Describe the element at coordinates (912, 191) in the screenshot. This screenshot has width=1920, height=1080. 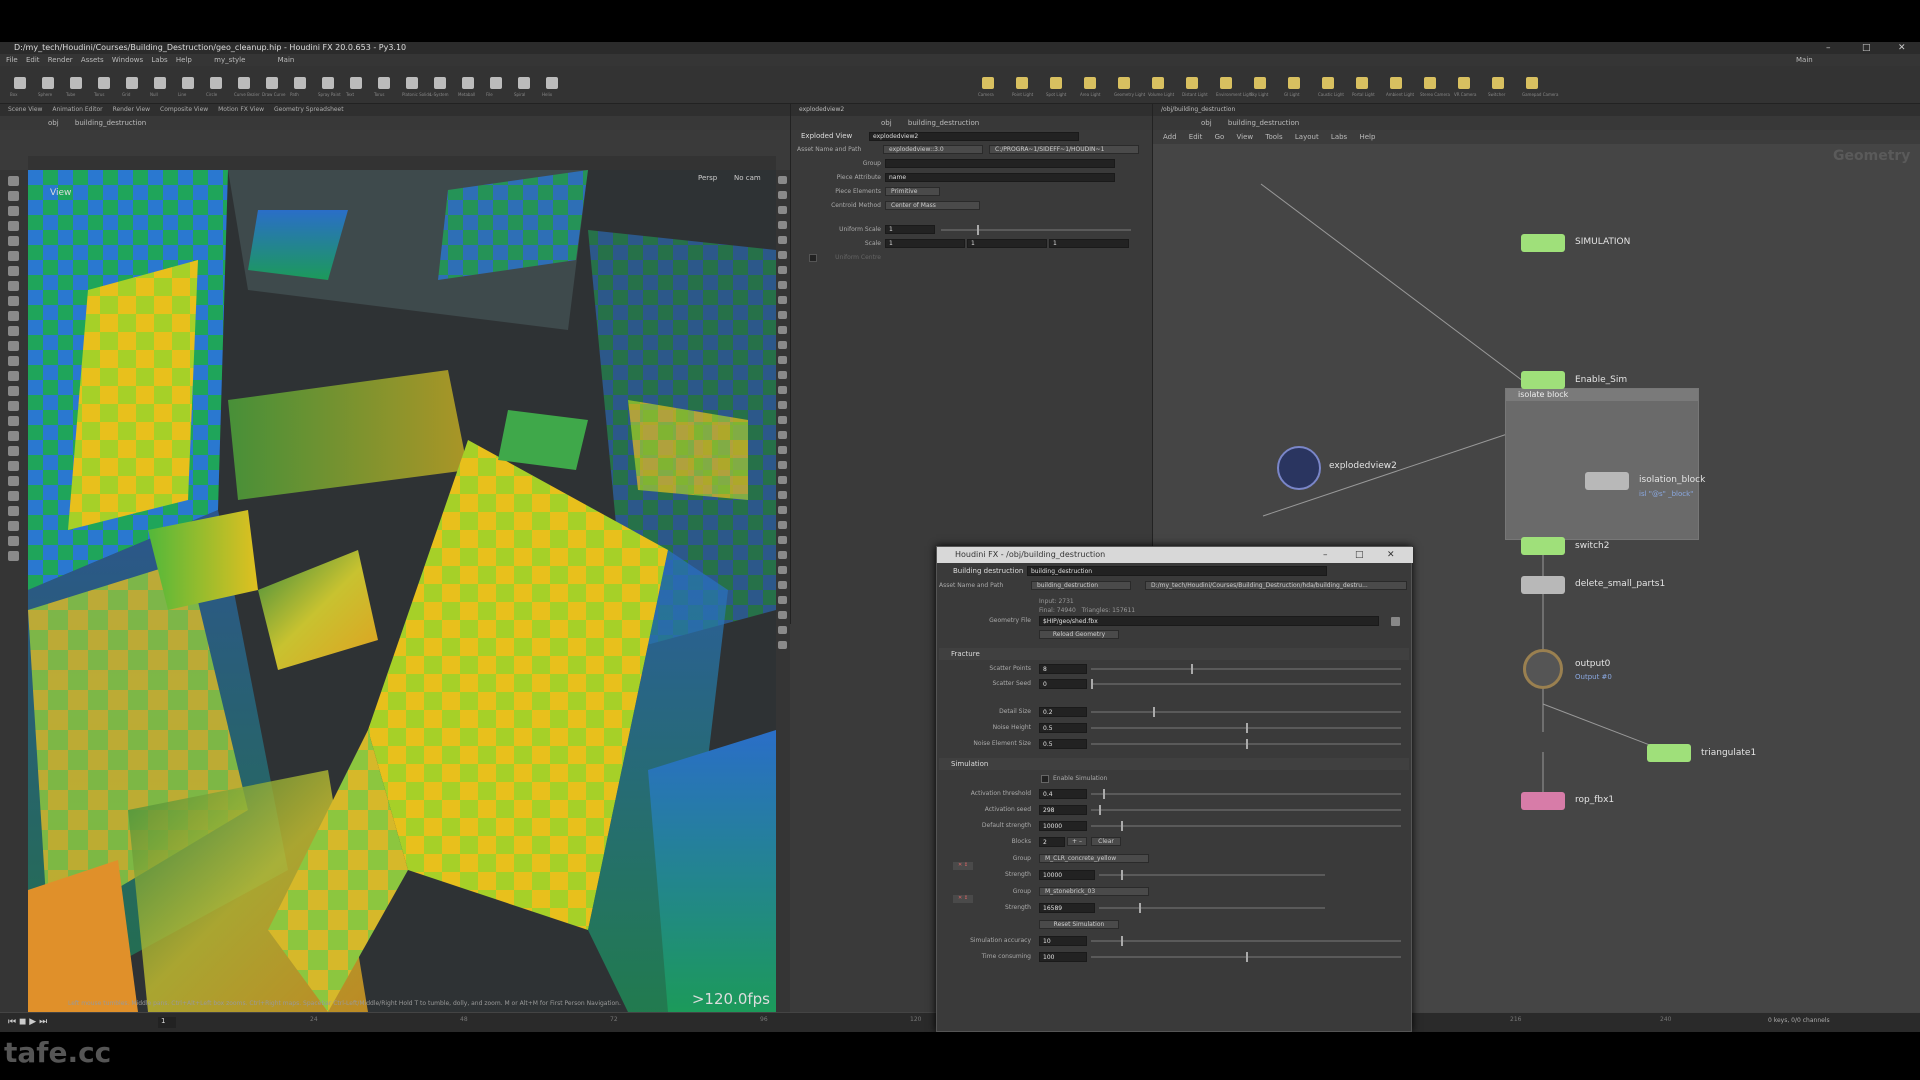
I see `piece-elements-dropdown: Primitive` at that location.